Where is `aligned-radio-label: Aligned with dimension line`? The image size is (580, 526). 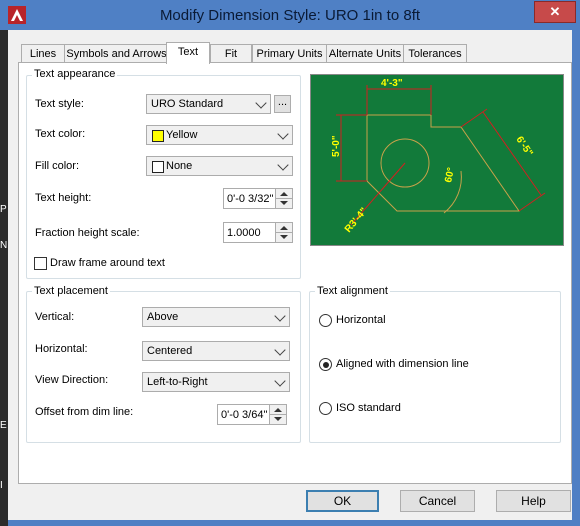 aligned-radio-label: Aligned with dimension line is located at coordinates (402, 364).